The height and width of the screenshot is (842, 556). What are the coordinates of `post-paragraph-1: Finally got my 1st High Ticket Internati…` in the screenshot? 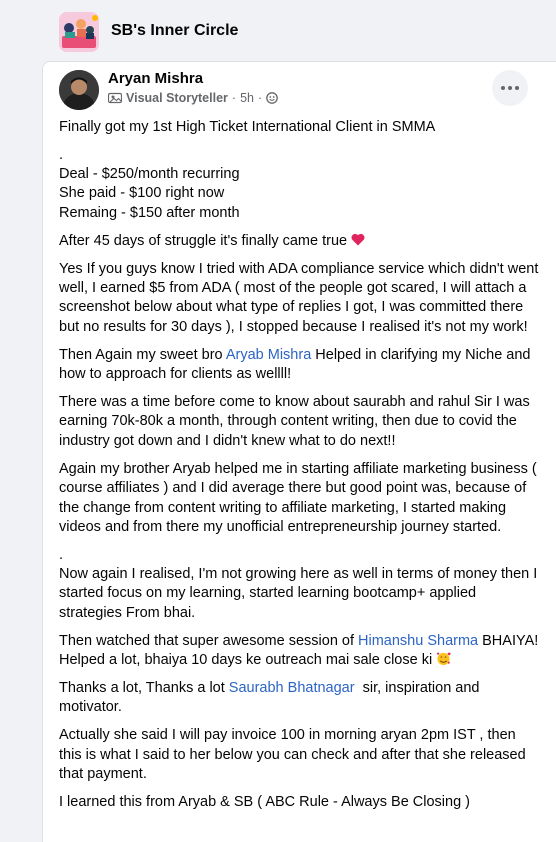 It's located at (247, 127).